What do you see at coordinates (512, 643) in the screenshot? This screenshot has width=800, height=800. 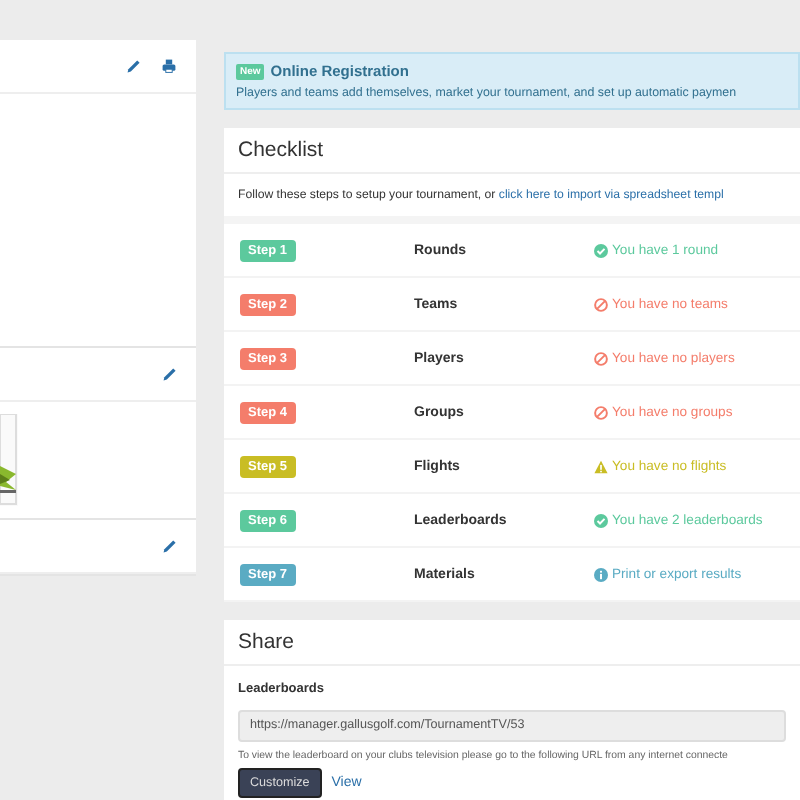 I see `panel-title: Share` at bounding box center [512, 643].